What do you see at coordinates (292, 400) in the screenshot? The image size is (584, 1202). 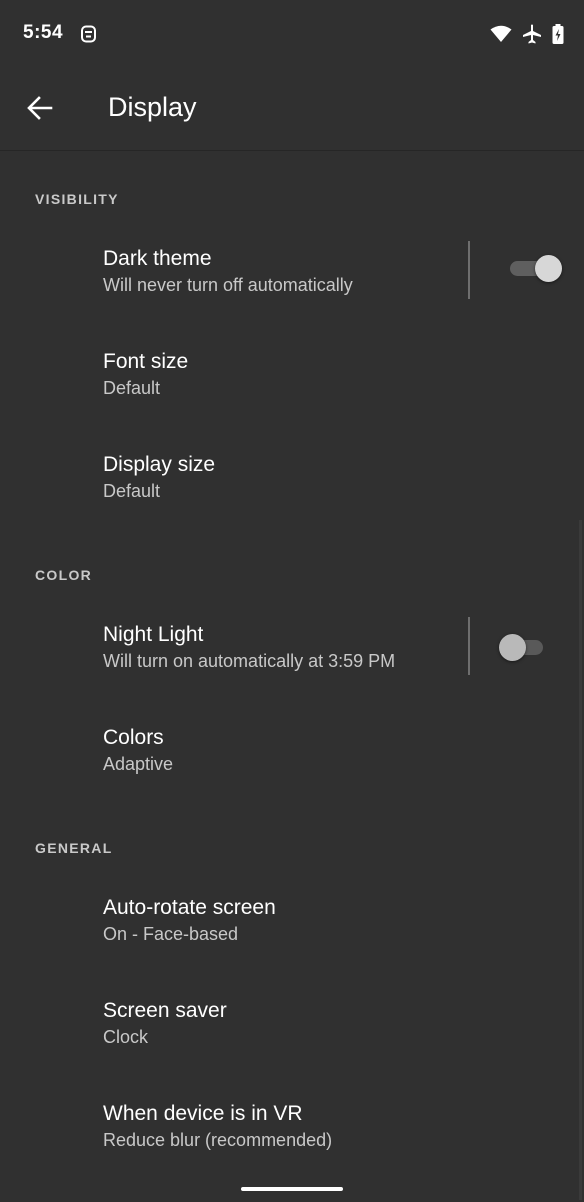 I see `setting-font-size: Font size Default` at bounding box center [292, 400].